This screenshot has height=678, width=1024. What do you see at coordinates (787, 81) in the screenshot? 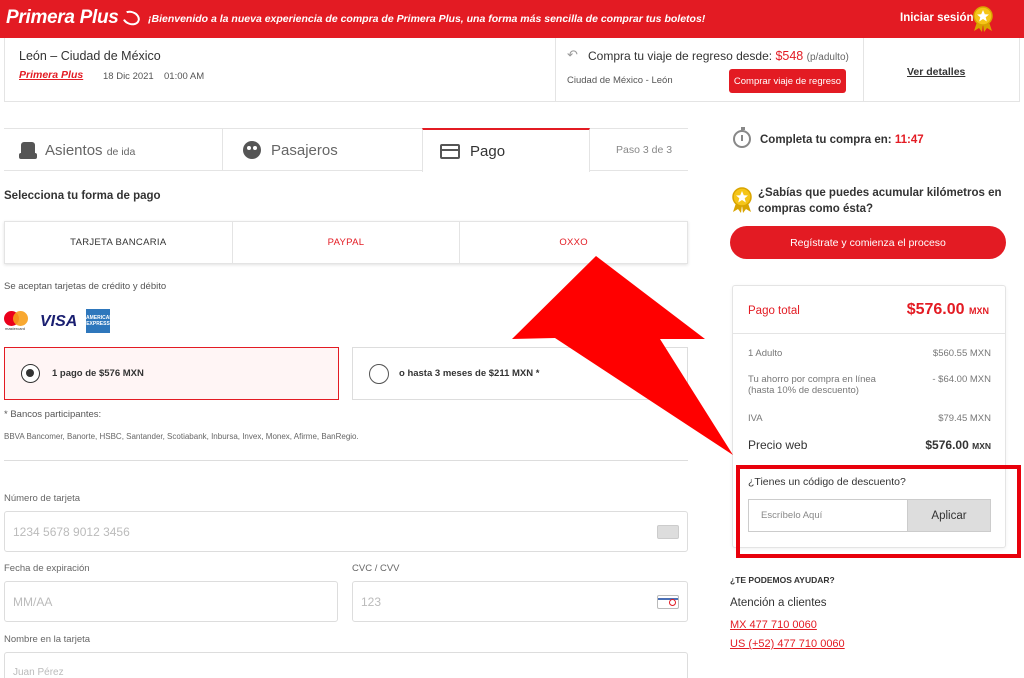
I see `buy-return-button: Comprar viaje de regreso` at bounding box center [787, 81].